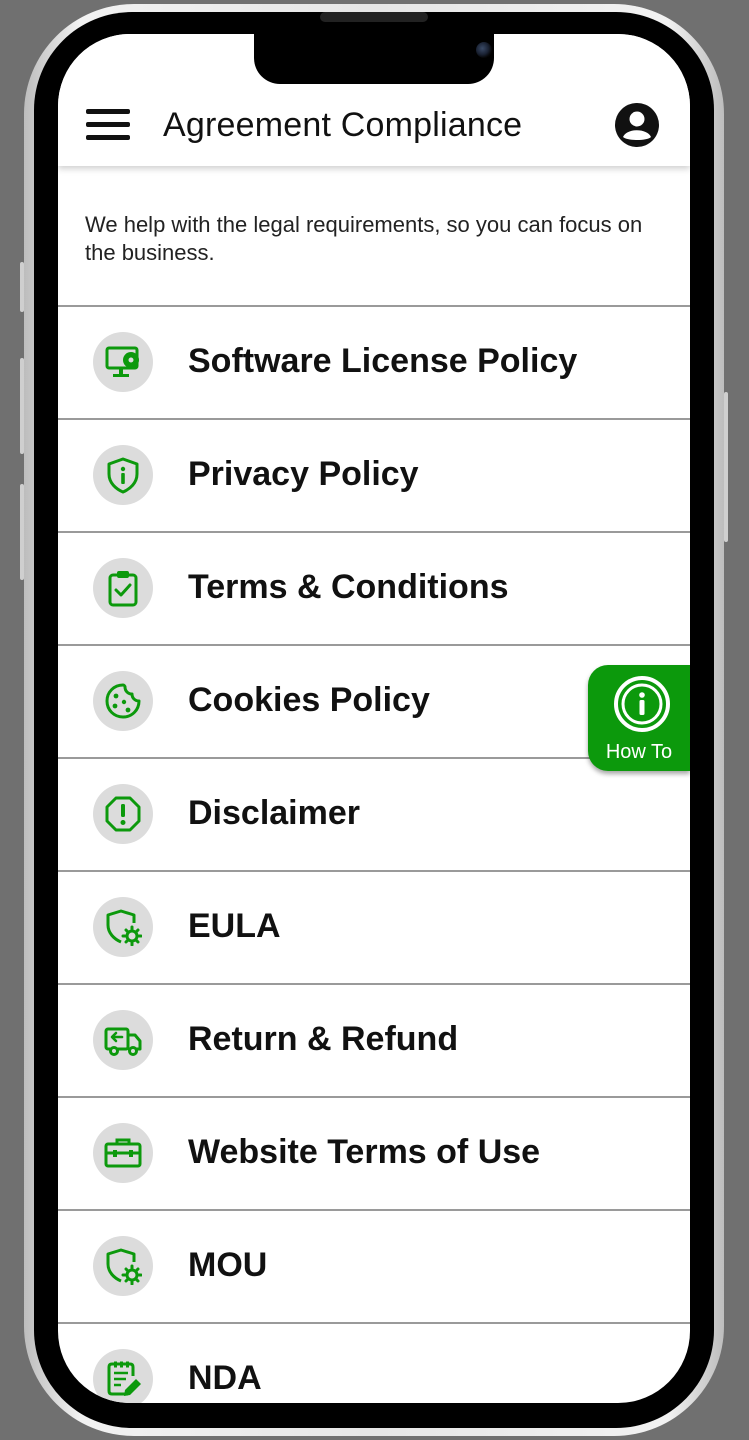 The width and height of the screenshot is (749, 1440). I want to click on list-item-website-terms-of-use: Website Terms of Use, so click(374, 1154).